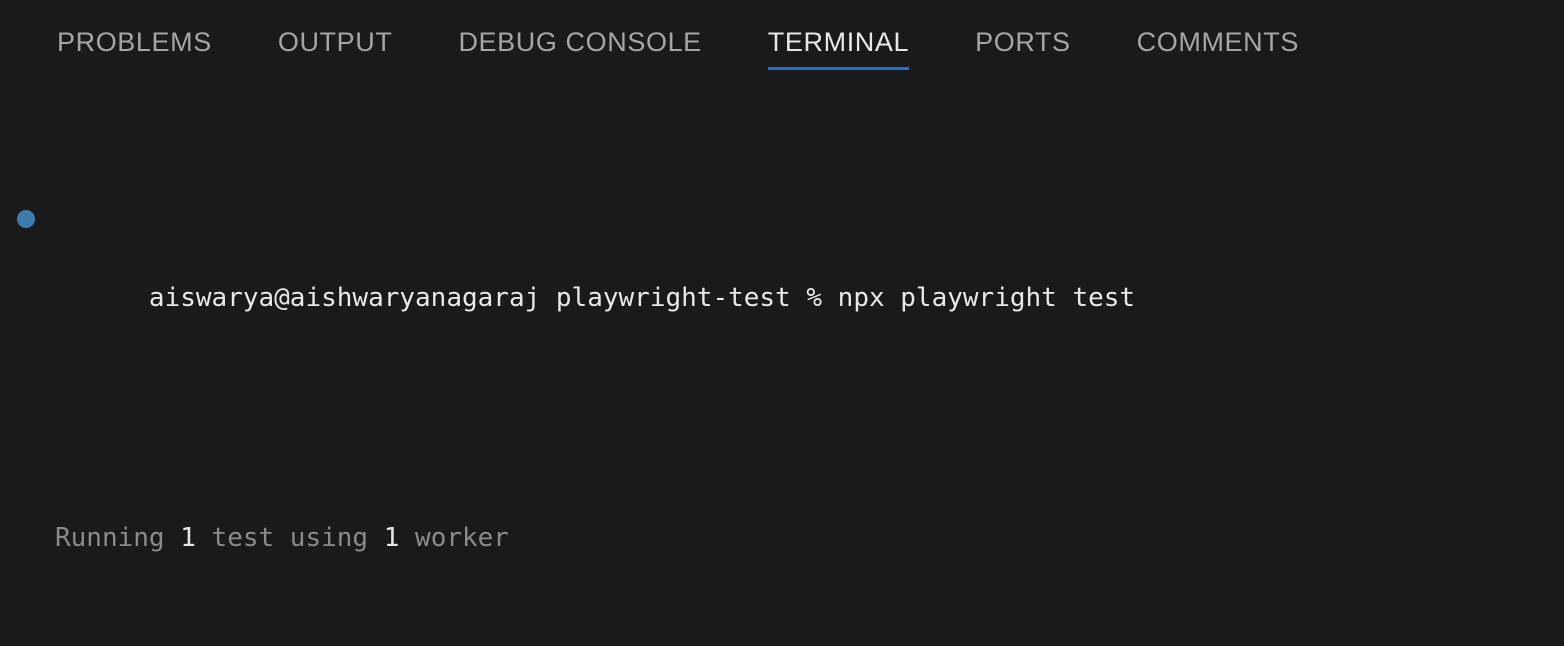  Describe the element at coordinates (188, 538) in the screenshot. I see `running-test-count: 1` at that location.